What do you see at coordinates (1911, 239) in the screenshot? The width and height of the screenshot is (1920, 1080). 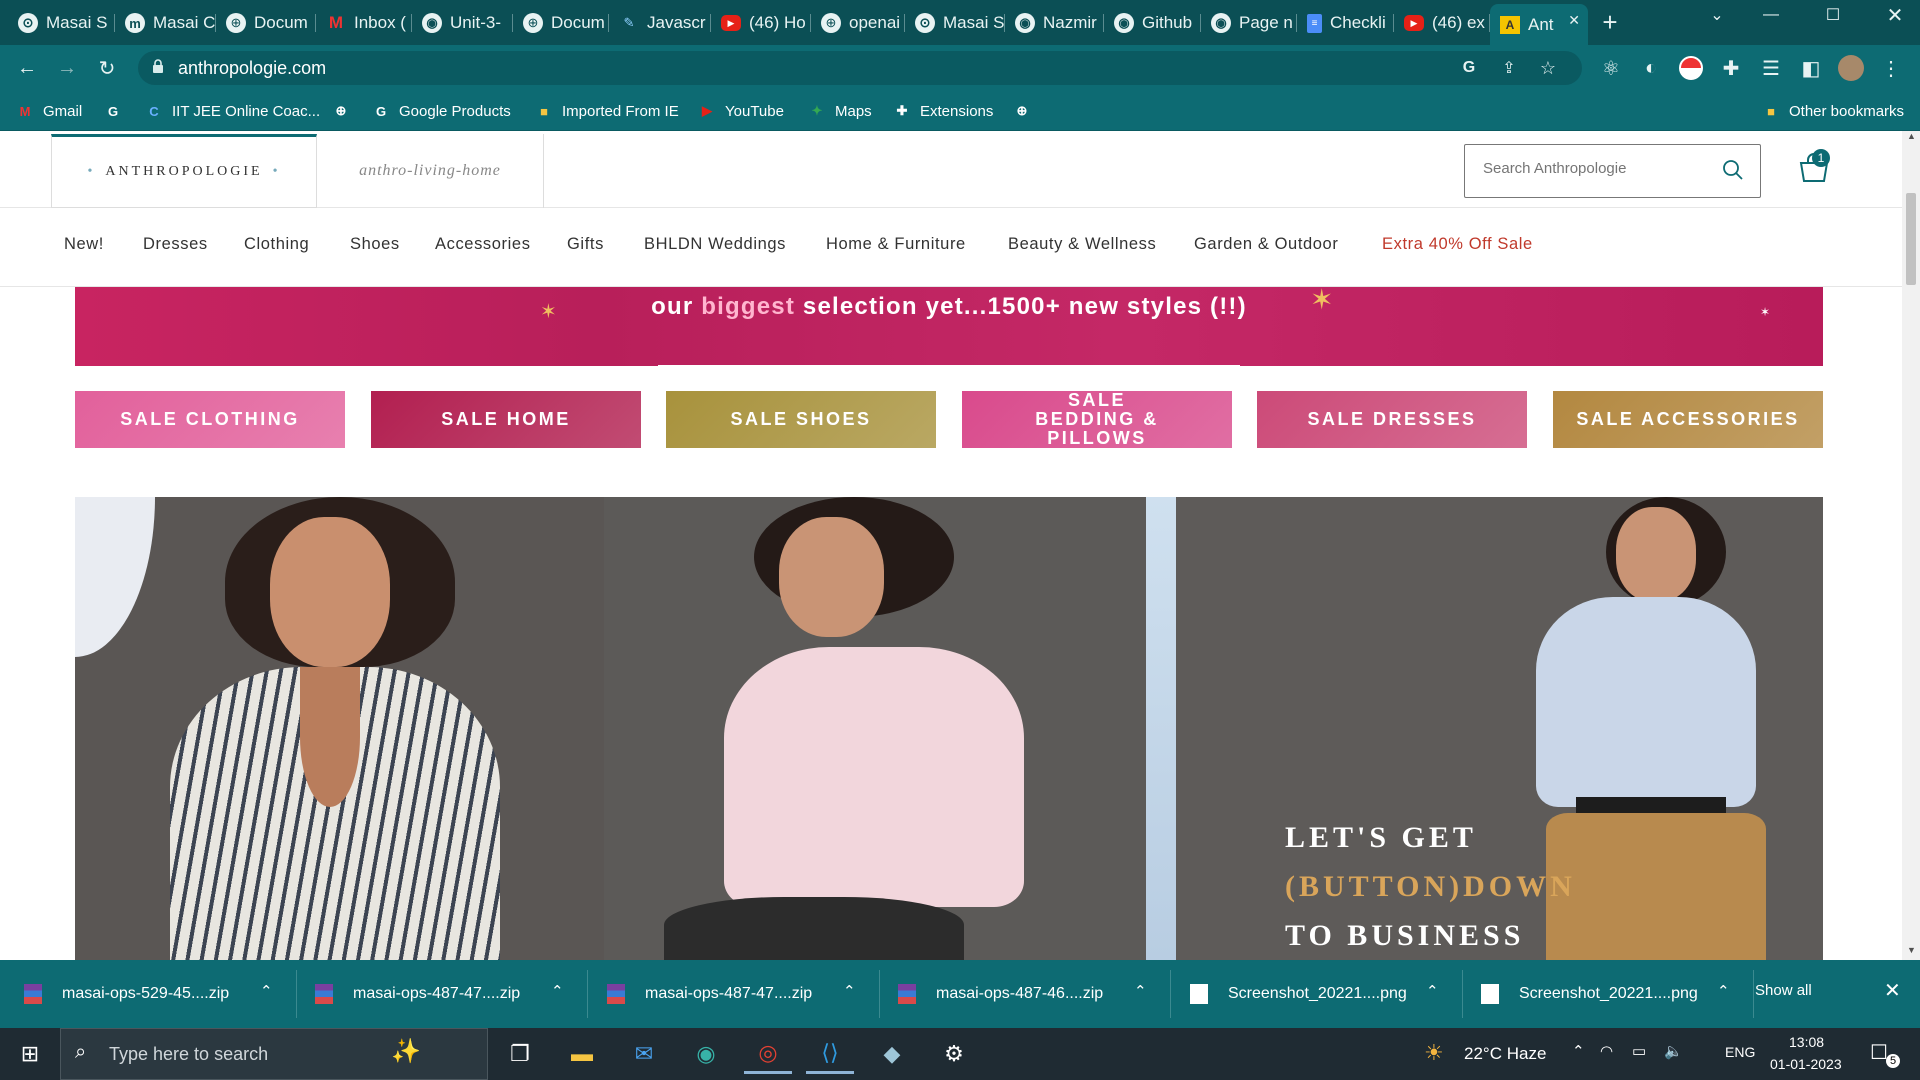 I see `scrollbar-thumb` at bounding box center [1911, 239].